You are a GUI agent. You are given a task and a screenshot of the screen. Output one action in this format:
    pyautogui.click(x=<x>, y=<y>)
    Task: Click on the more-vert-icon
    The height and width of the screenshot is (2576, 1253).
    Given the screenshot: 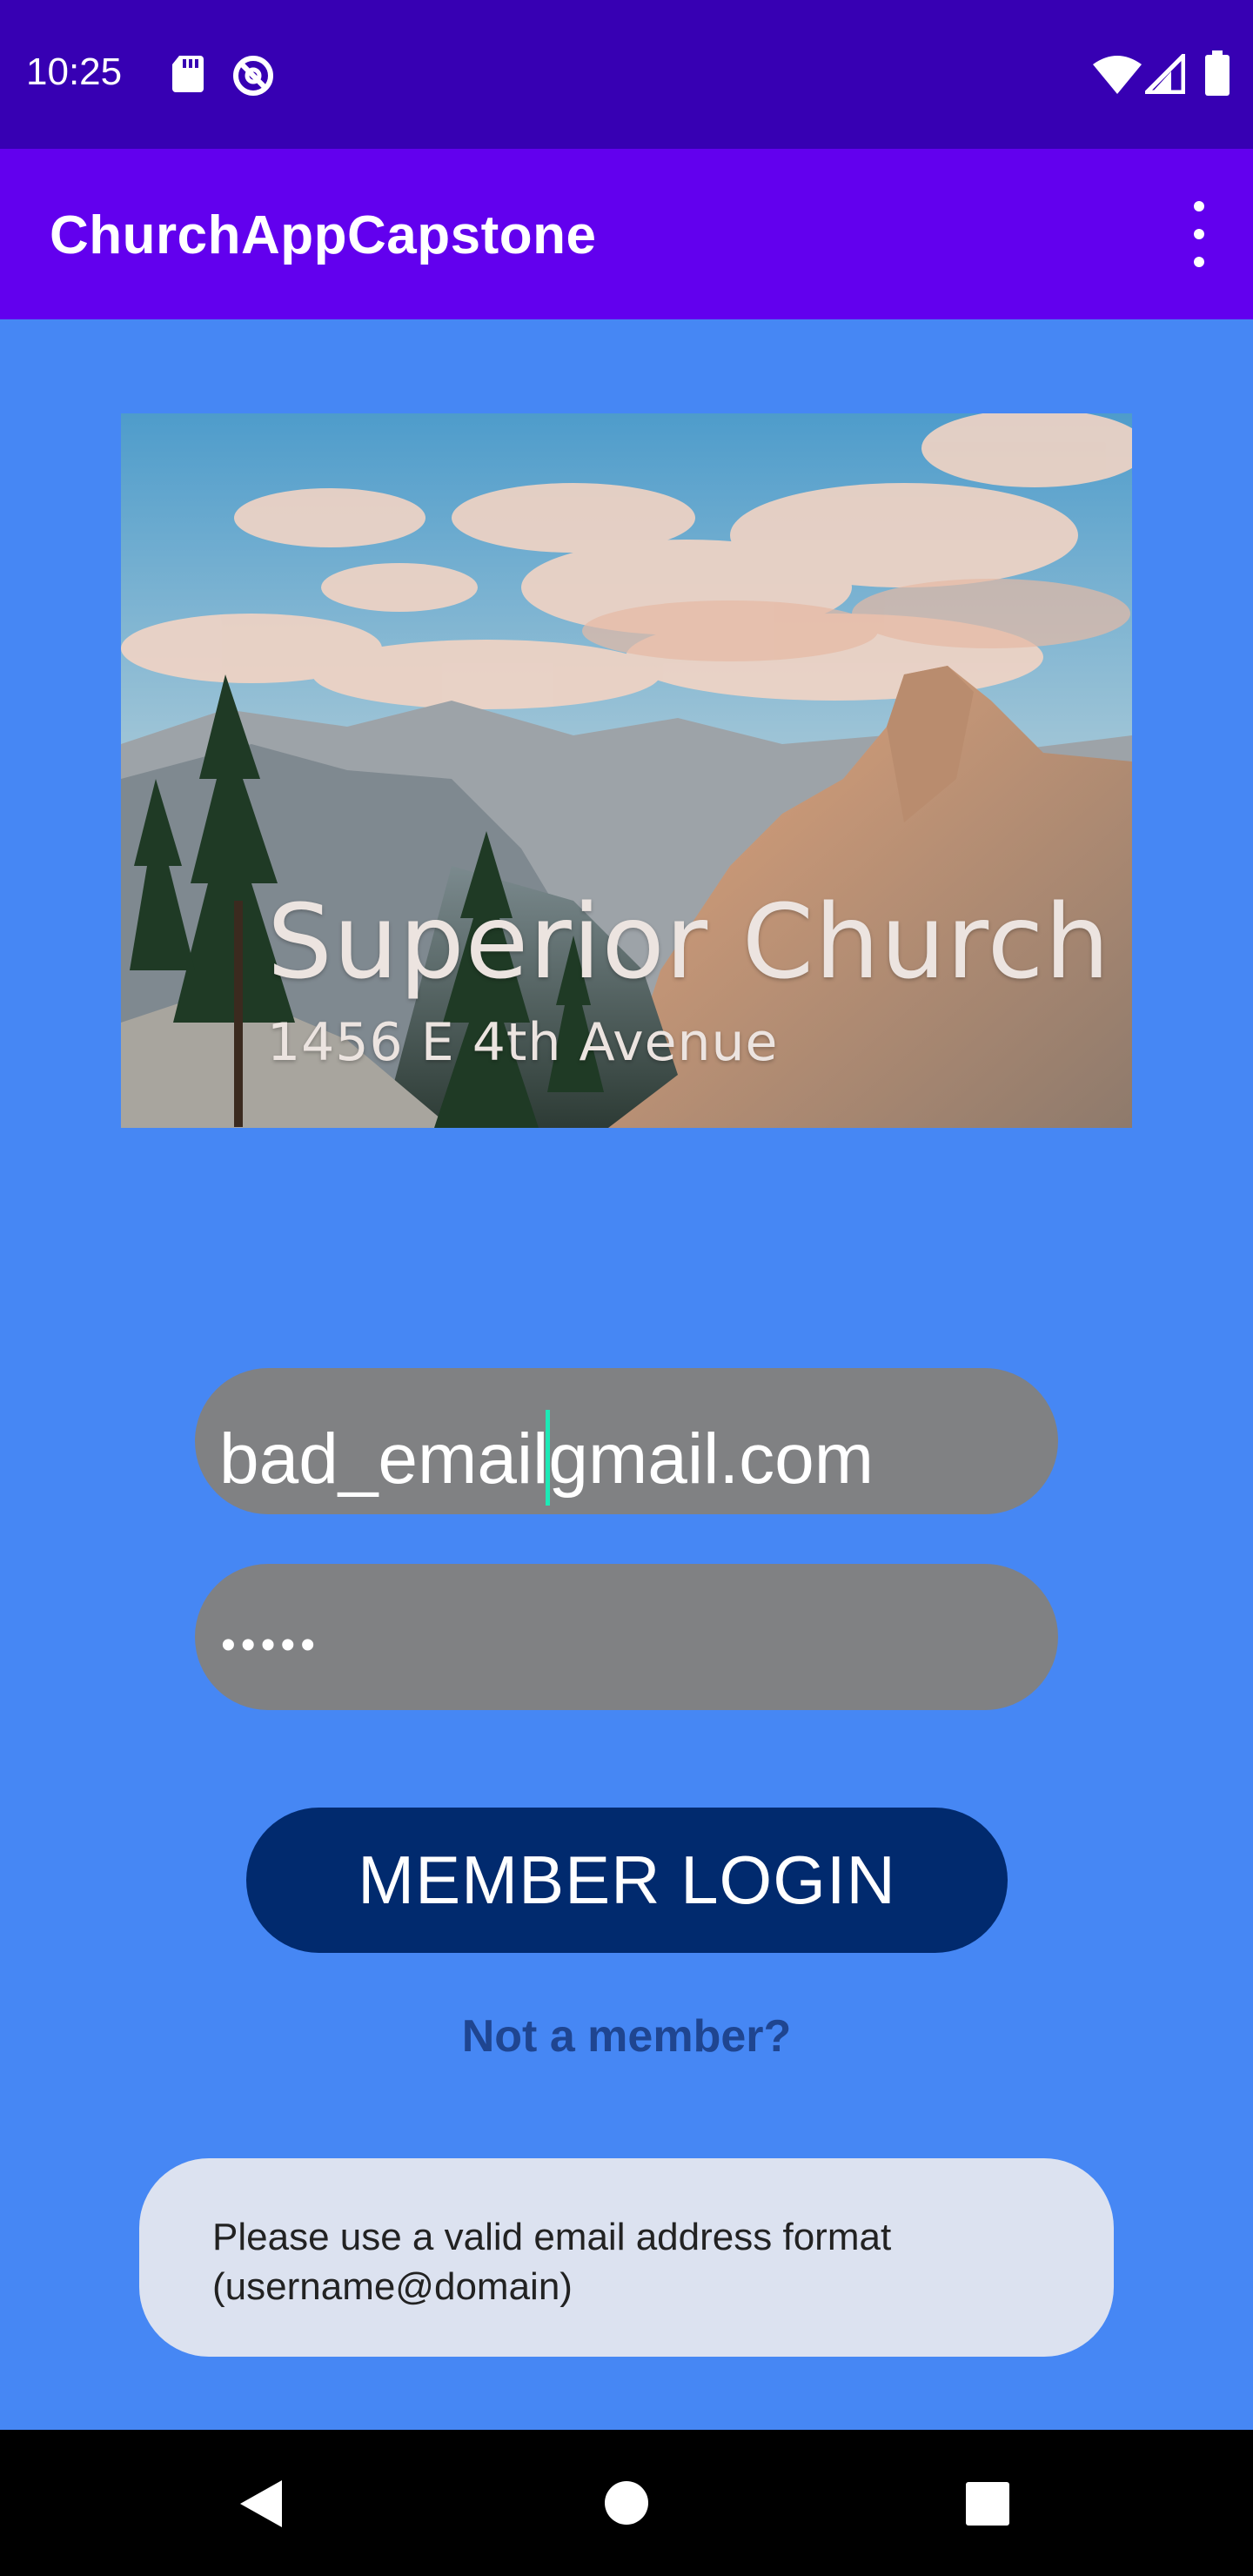 What is the action you would take?
    pyautogui.click(x=1199, y=234)
    